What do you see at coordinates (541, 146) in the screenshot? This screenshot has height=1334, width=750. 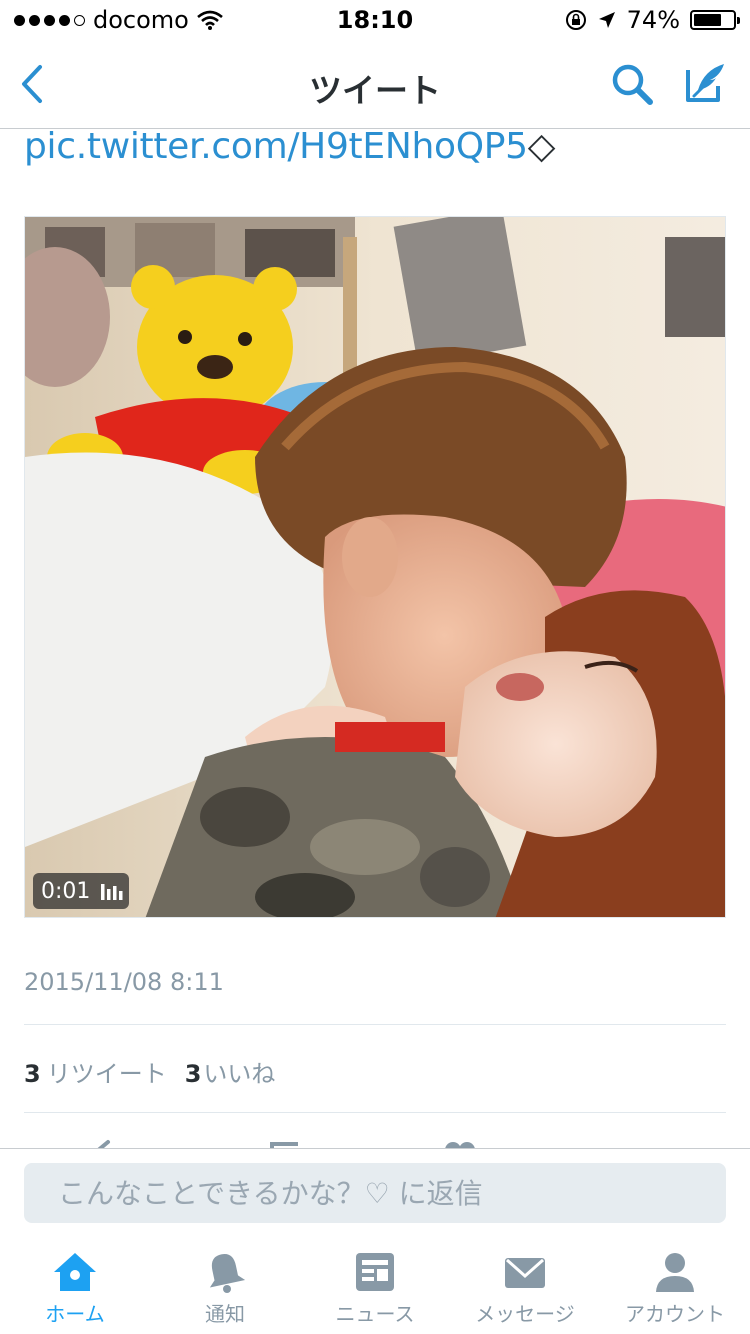 I see `link-glyph-icon: ◇` at bounding box center [541, 146].